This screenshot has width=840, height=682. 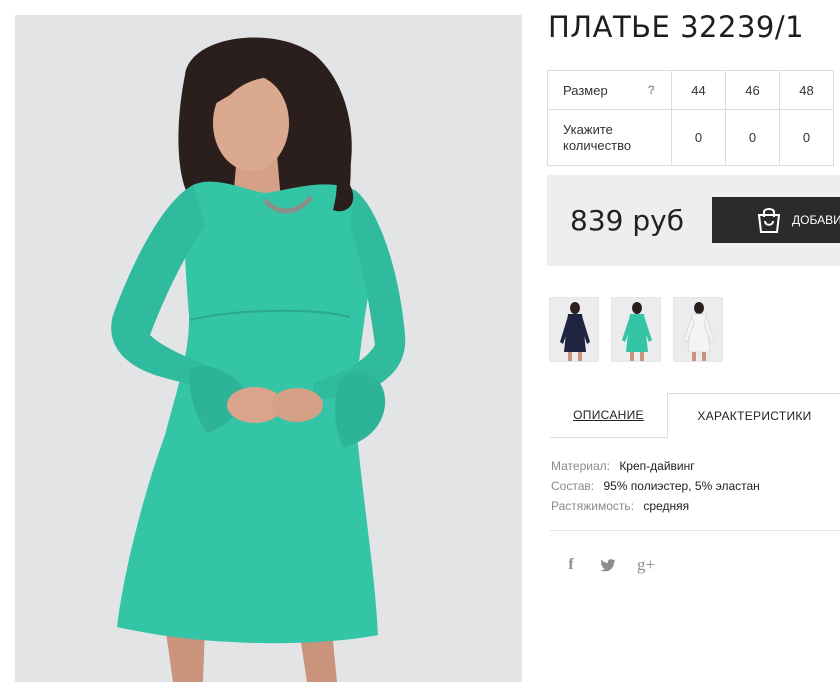 What do you see at coordinates (693, 220) in the screenshot?
I see `price-panel: 839 руб ДОБАВИ` at bounding box center [693, 220].